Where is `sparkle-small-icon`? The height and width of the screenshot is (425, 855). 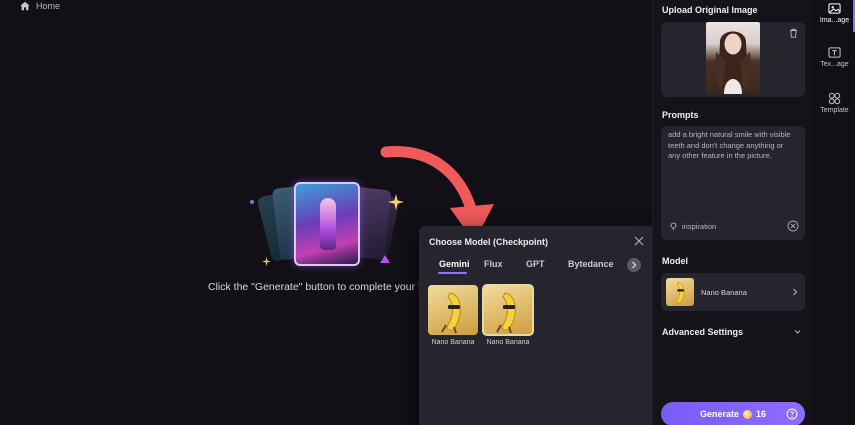
sparkle-small-icon is located at coordinates (266, 261).